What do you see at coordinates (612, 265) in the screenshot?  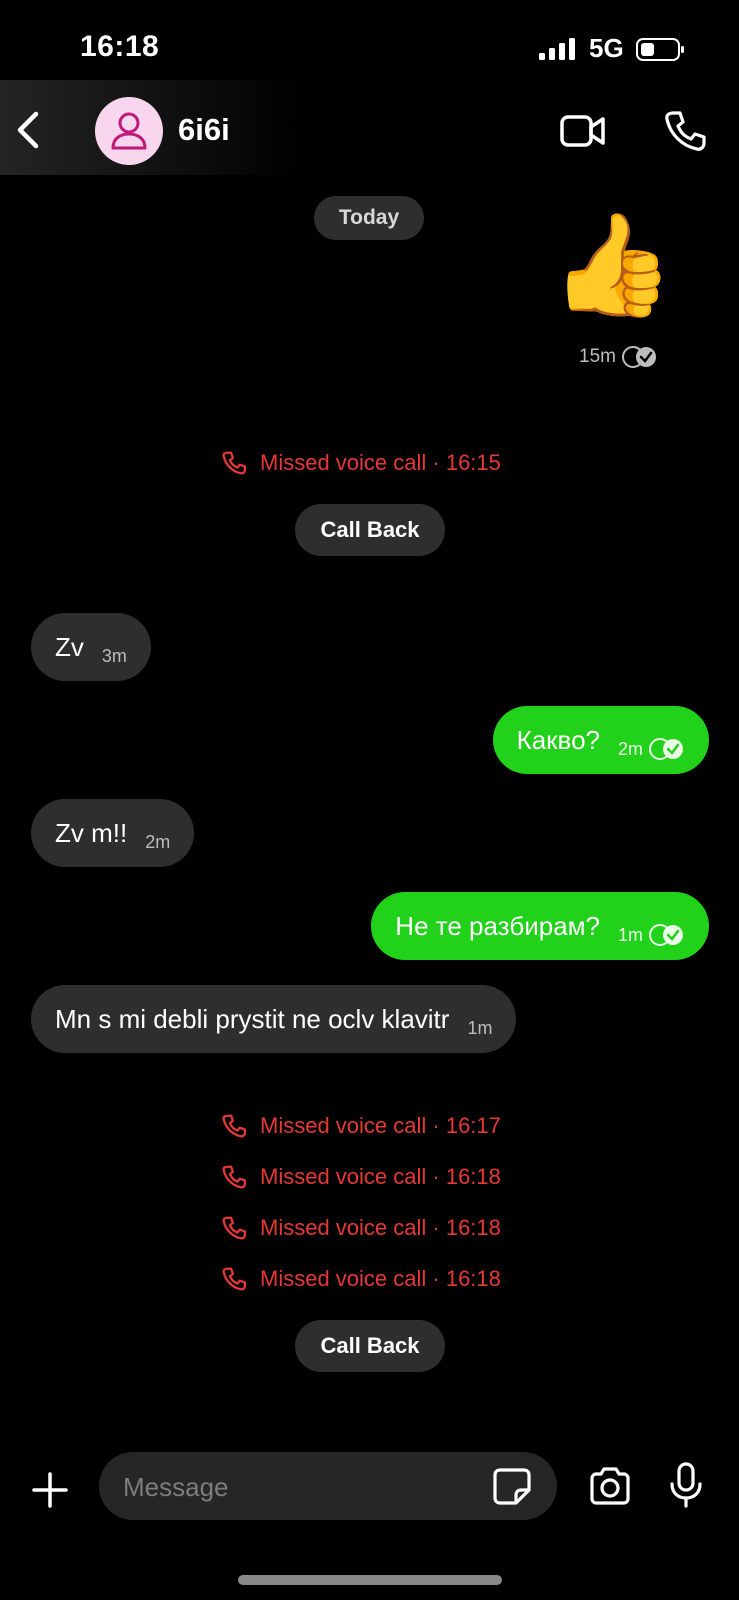 I see `thumbs-up-emoji: 👍` at bounding box center [612, 265].